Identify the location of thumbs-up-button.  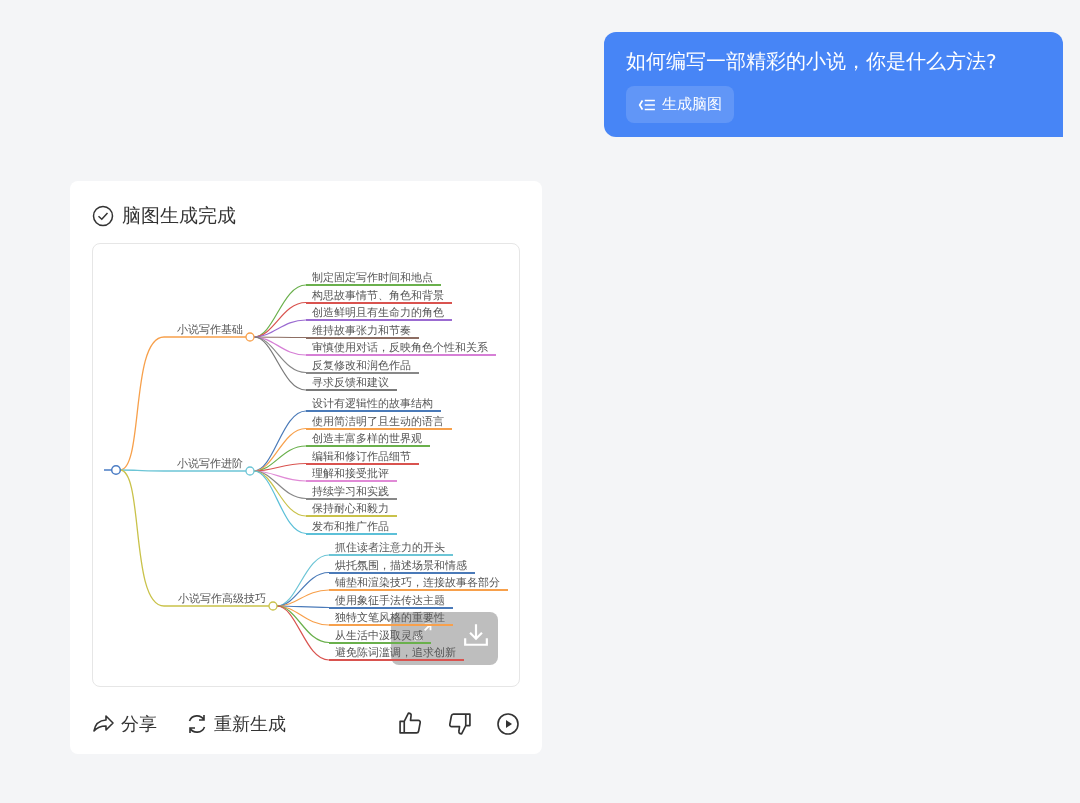
(410, 723).